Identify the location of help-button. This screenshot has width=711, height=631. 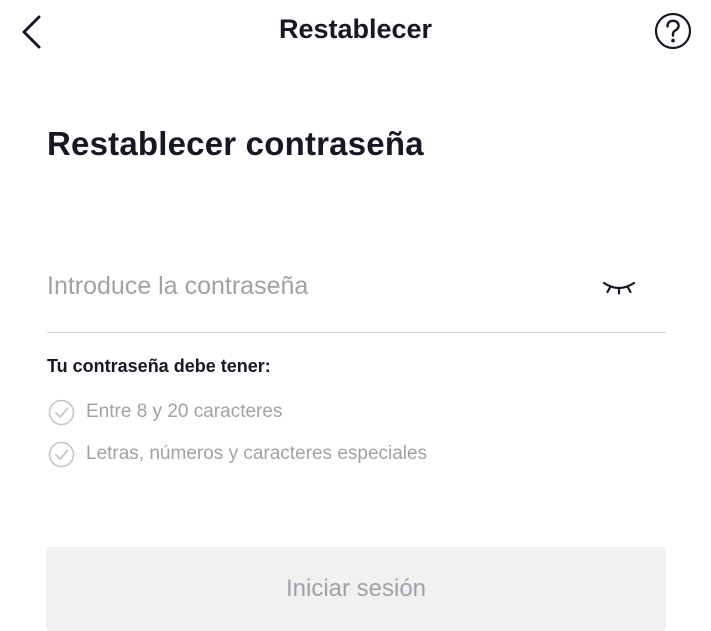
(673, 31).